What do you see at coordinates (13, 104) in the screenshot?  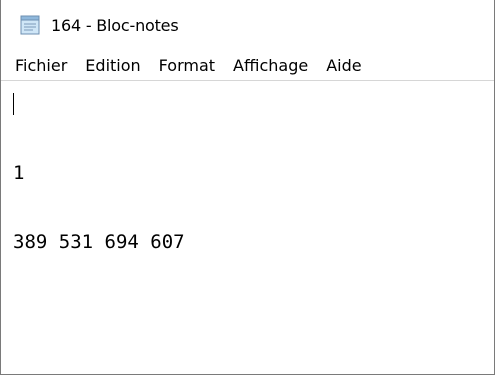 I see `text-caret` at bounding box center [13, 104].